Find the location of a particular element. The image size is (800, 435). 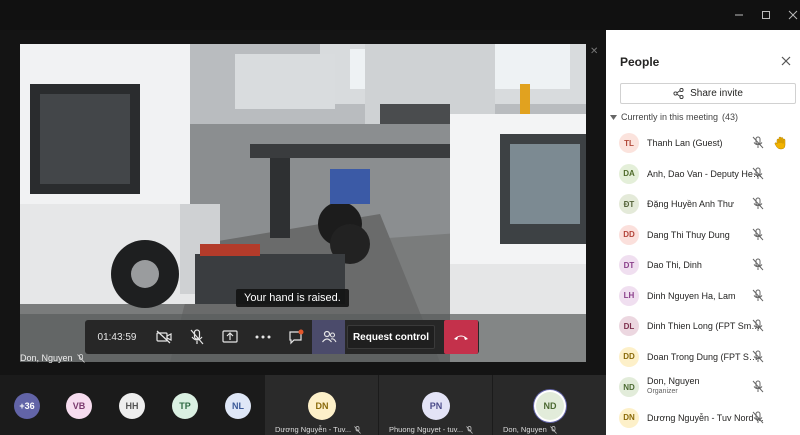

participant-avatar: VB is located at coordinates (79, 406).